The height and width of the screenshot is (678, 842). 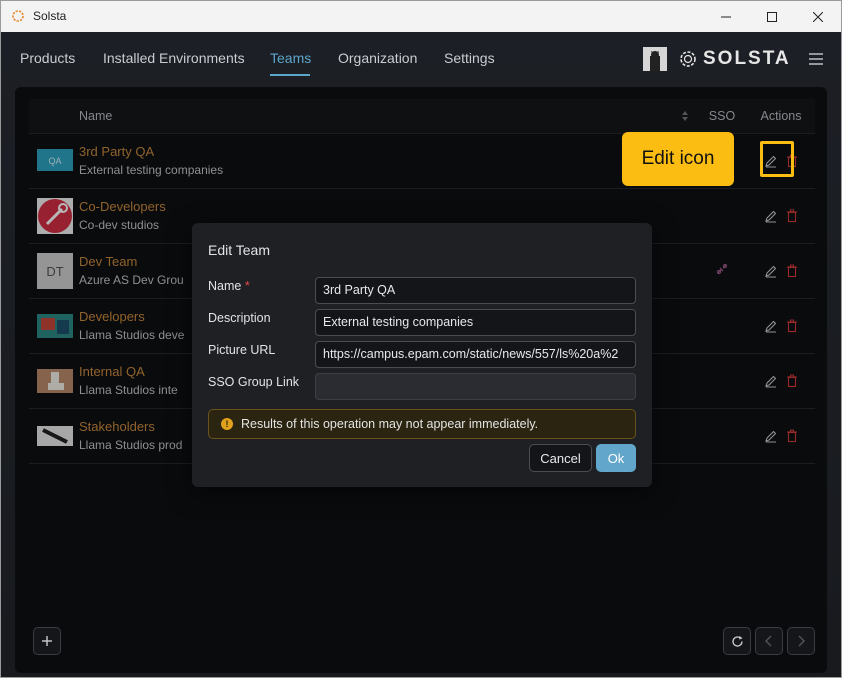 What do you see at coordinates (290, 75) in the screenshot?
I see `active-tab-indicator` at bounding box center [290, 75].